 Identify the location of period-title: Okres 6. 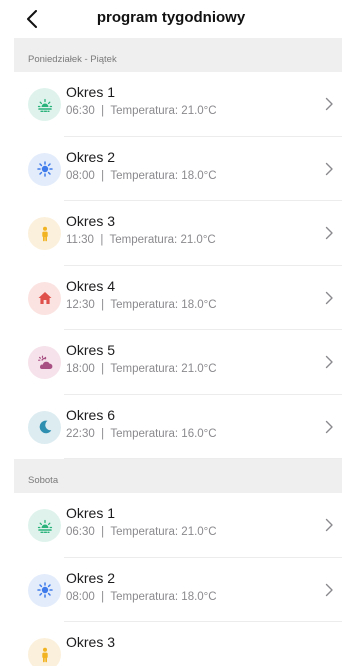
(91, 414).